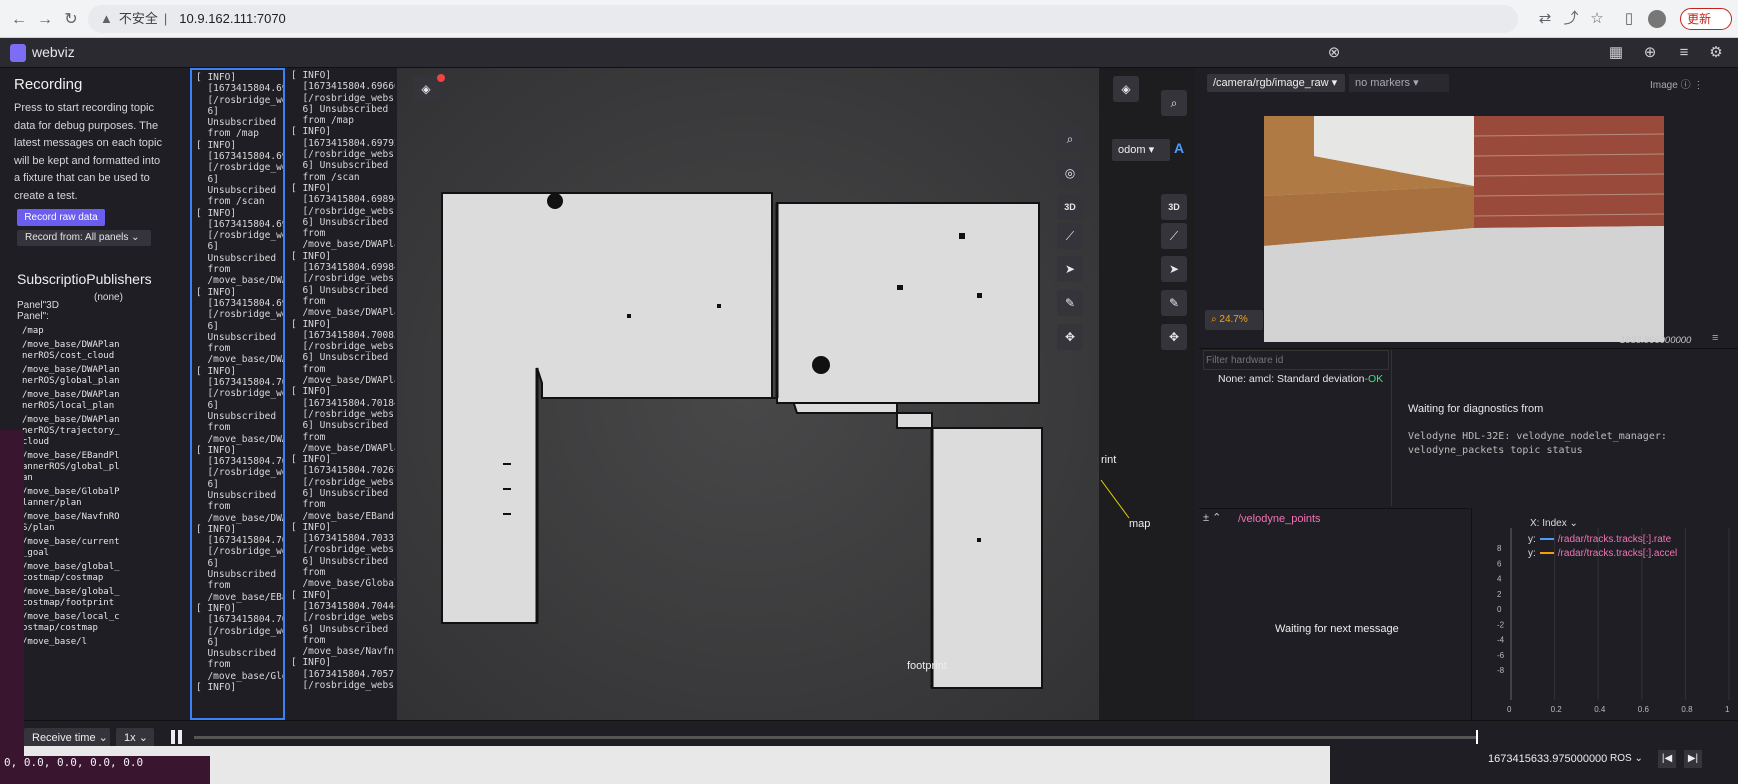 This screenshot has width=1738, height=784. What do you see at coordinates (45, 20) in the screenshot?
I see `forward-icon: →` at bounding box center [45, 20].